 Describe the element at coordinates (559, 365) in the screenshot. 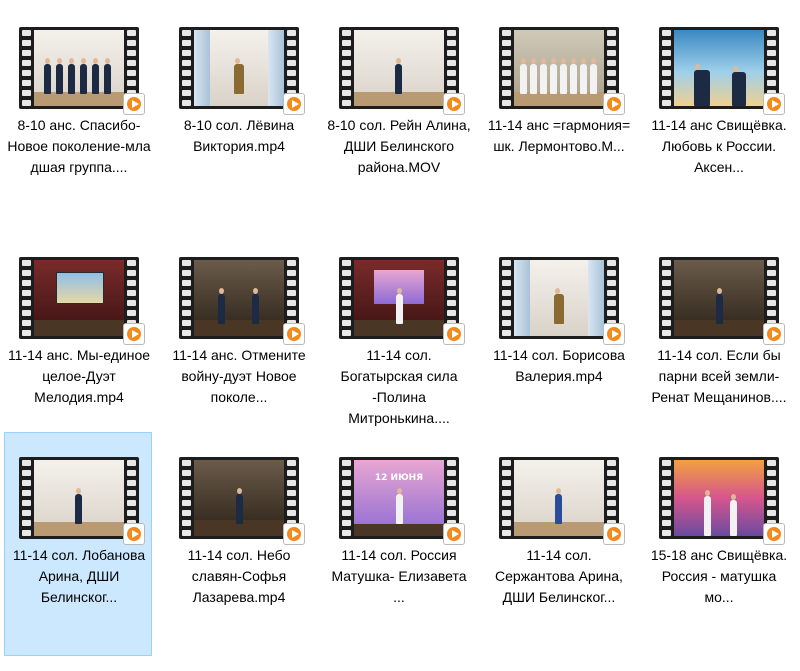

I see `file-name-label: 11-14 сол. Борисова Валерия.mp4` at that location.